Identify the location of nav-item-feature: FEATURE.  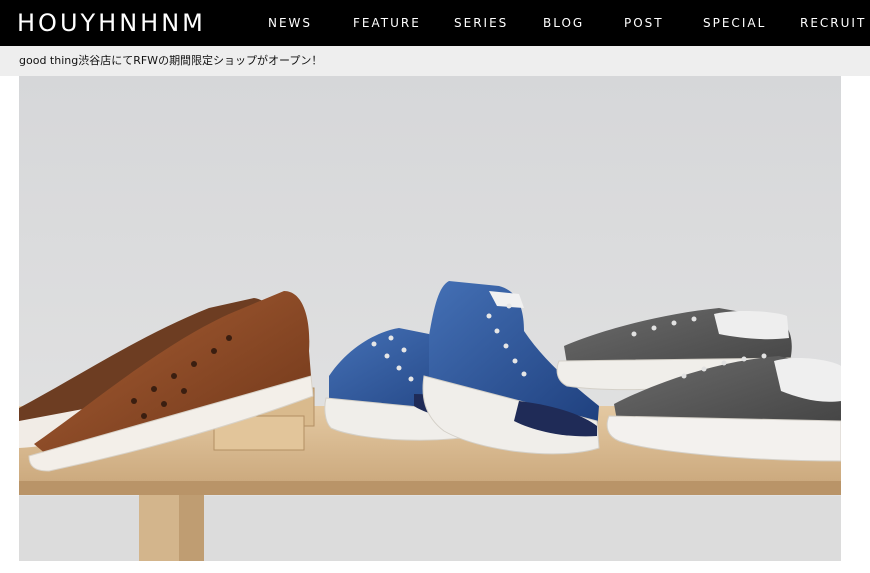
(387, 23).